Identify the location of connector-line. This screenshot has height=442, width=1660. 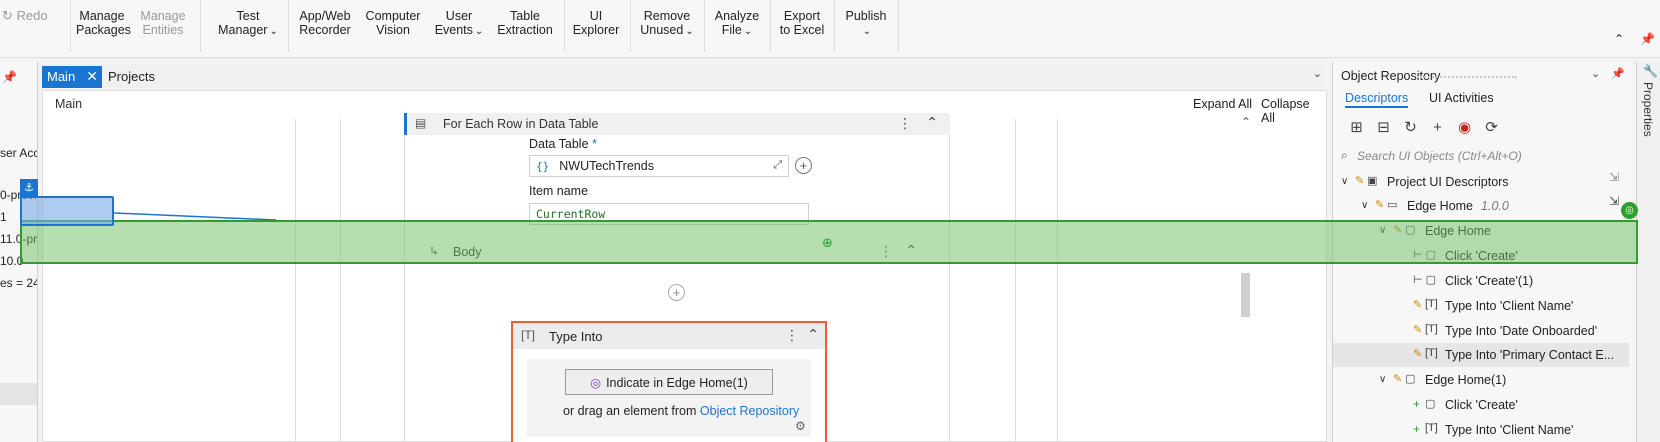
(195, 216).